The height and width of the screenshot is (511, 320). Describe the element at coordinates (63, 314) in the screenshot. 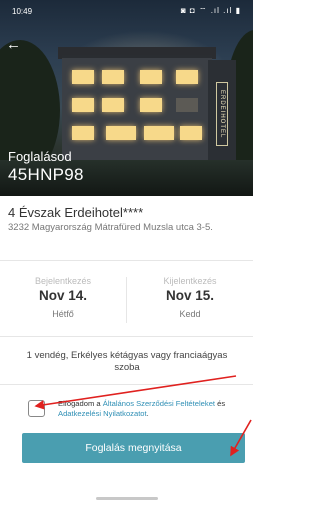

I see `checkin-weekday: Hétfő` at that location.